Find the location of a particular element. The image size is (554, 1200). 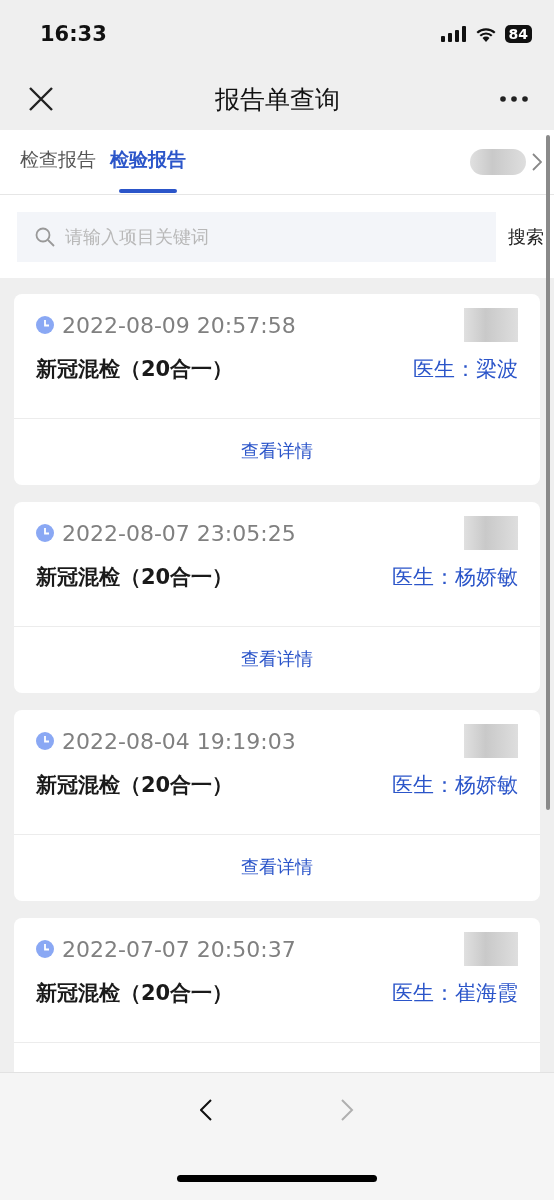

search-icon is located at coordinates (45, 236).